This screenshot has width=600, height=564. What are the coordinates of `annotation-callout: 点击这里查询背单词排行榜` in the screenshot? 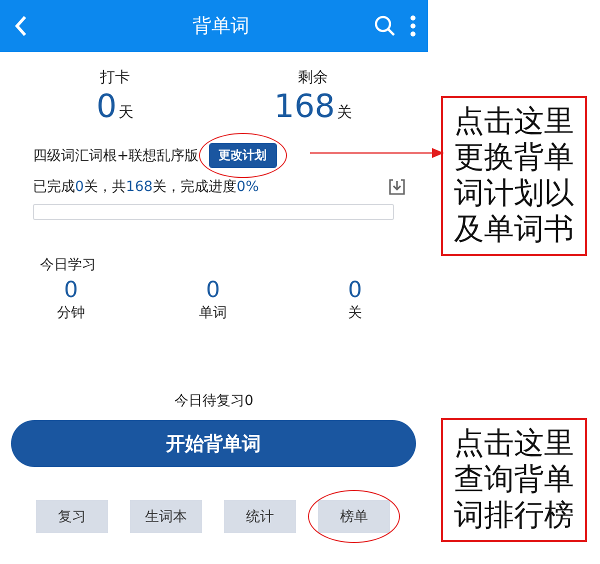 It's located at (514, 480).